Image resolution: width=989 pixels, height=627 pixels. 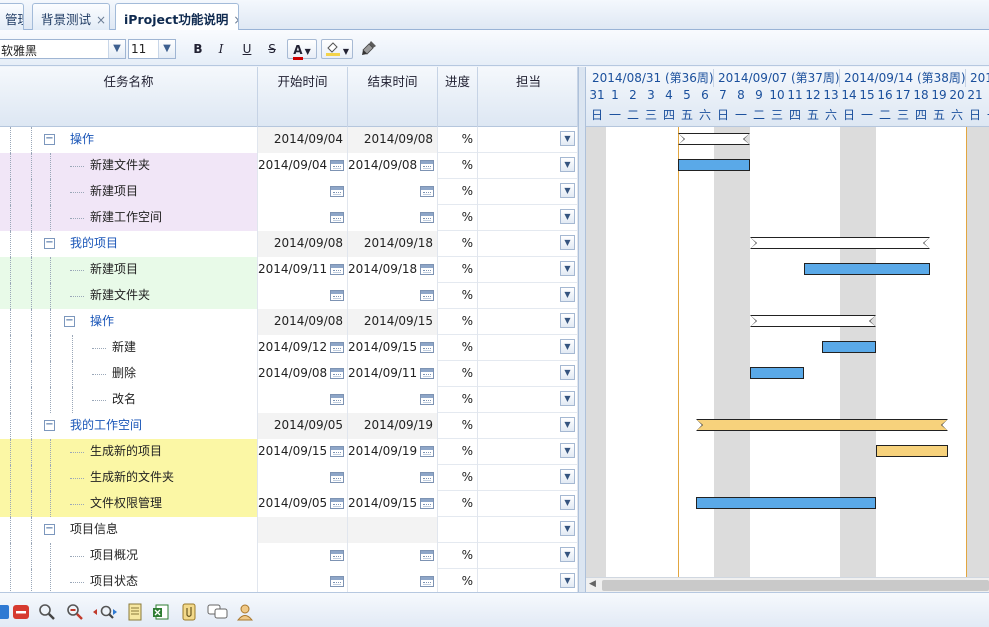 What do you see at coordinates (289, 140) in the screenshot?
I see `table-row: − 操作 2014/09/04 2014/09/08% ▼` at bounding box center [289, 140].